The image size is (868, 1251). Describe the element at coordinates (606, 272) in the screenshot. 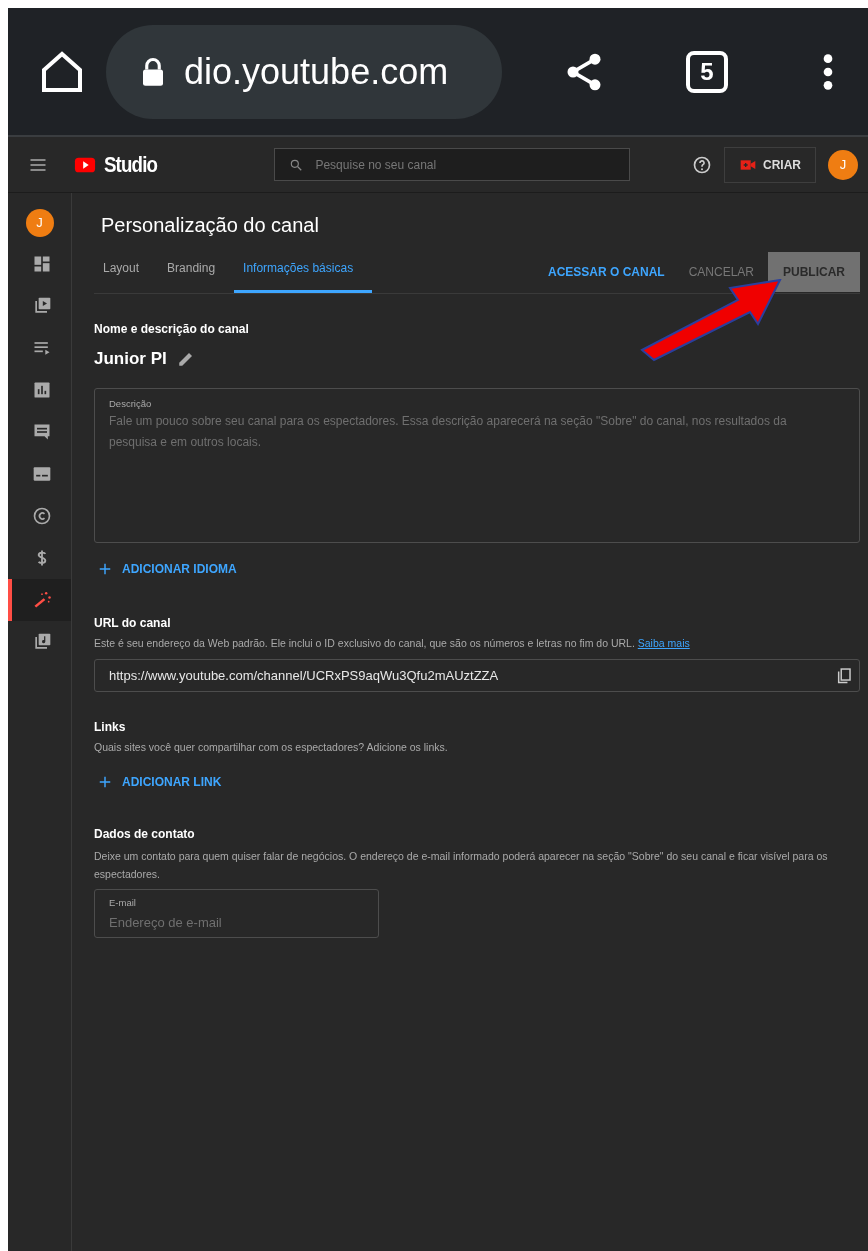

I see `visit-channel-link: ACESSAR O CANAL` at that location.